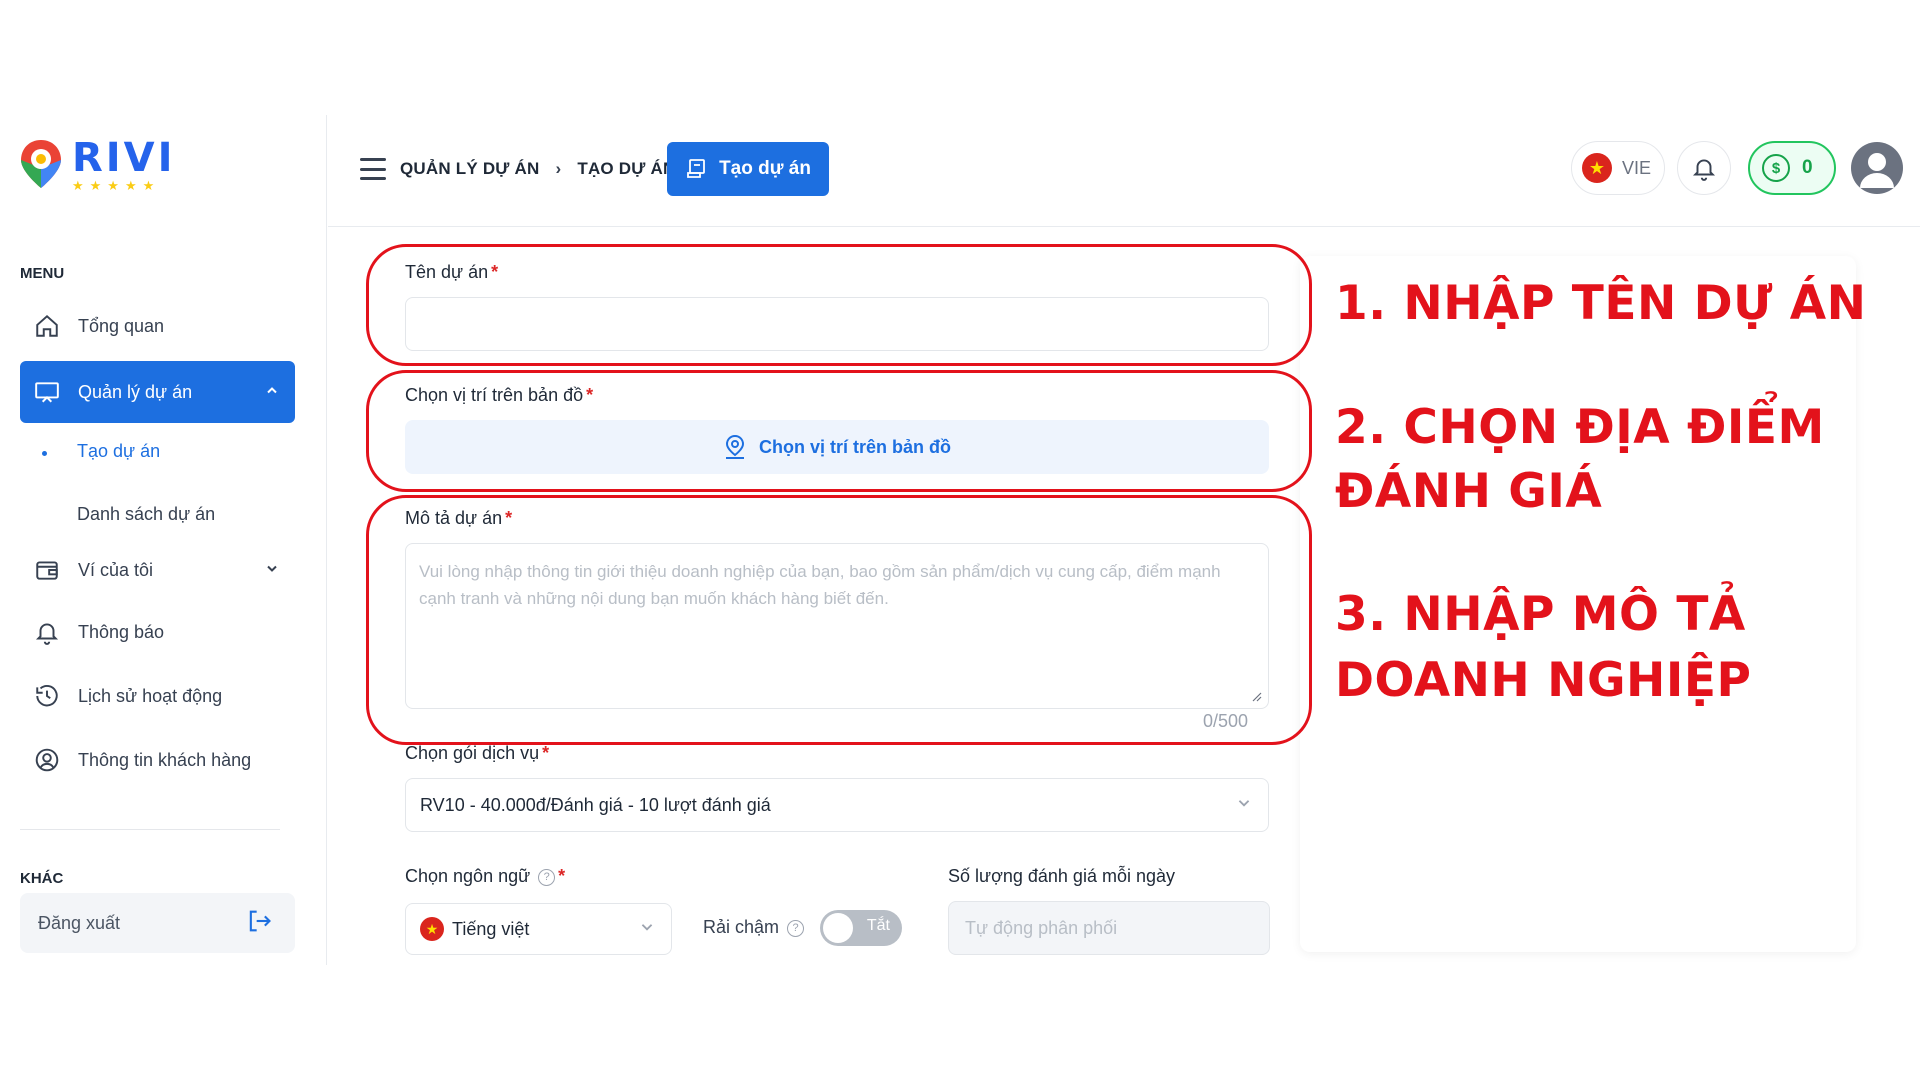 Image resolution: width=1920 pixels, height=1080 pixels. I want to click on sidebar-item-label: Tổng quan, so click(121, 325).